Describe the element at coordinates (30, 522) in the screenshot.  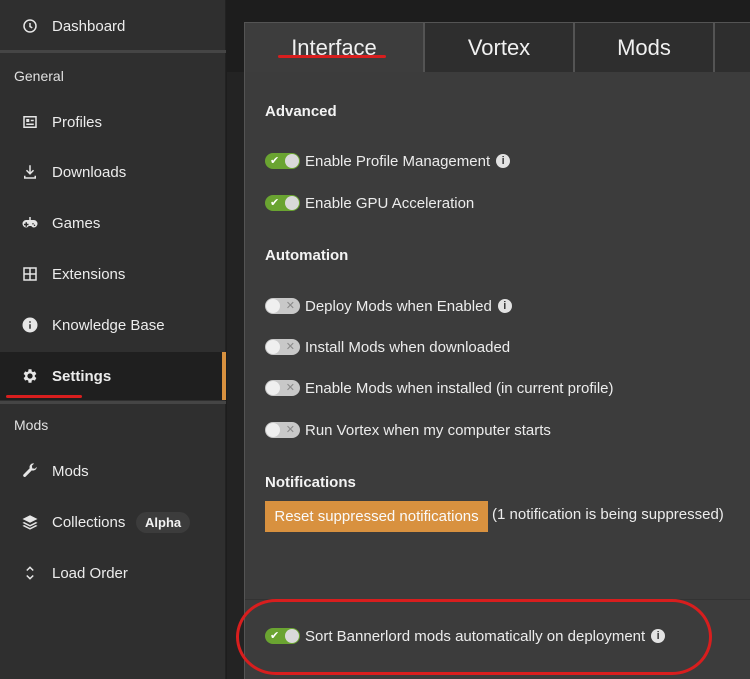
I see `layers-icon` at that location.